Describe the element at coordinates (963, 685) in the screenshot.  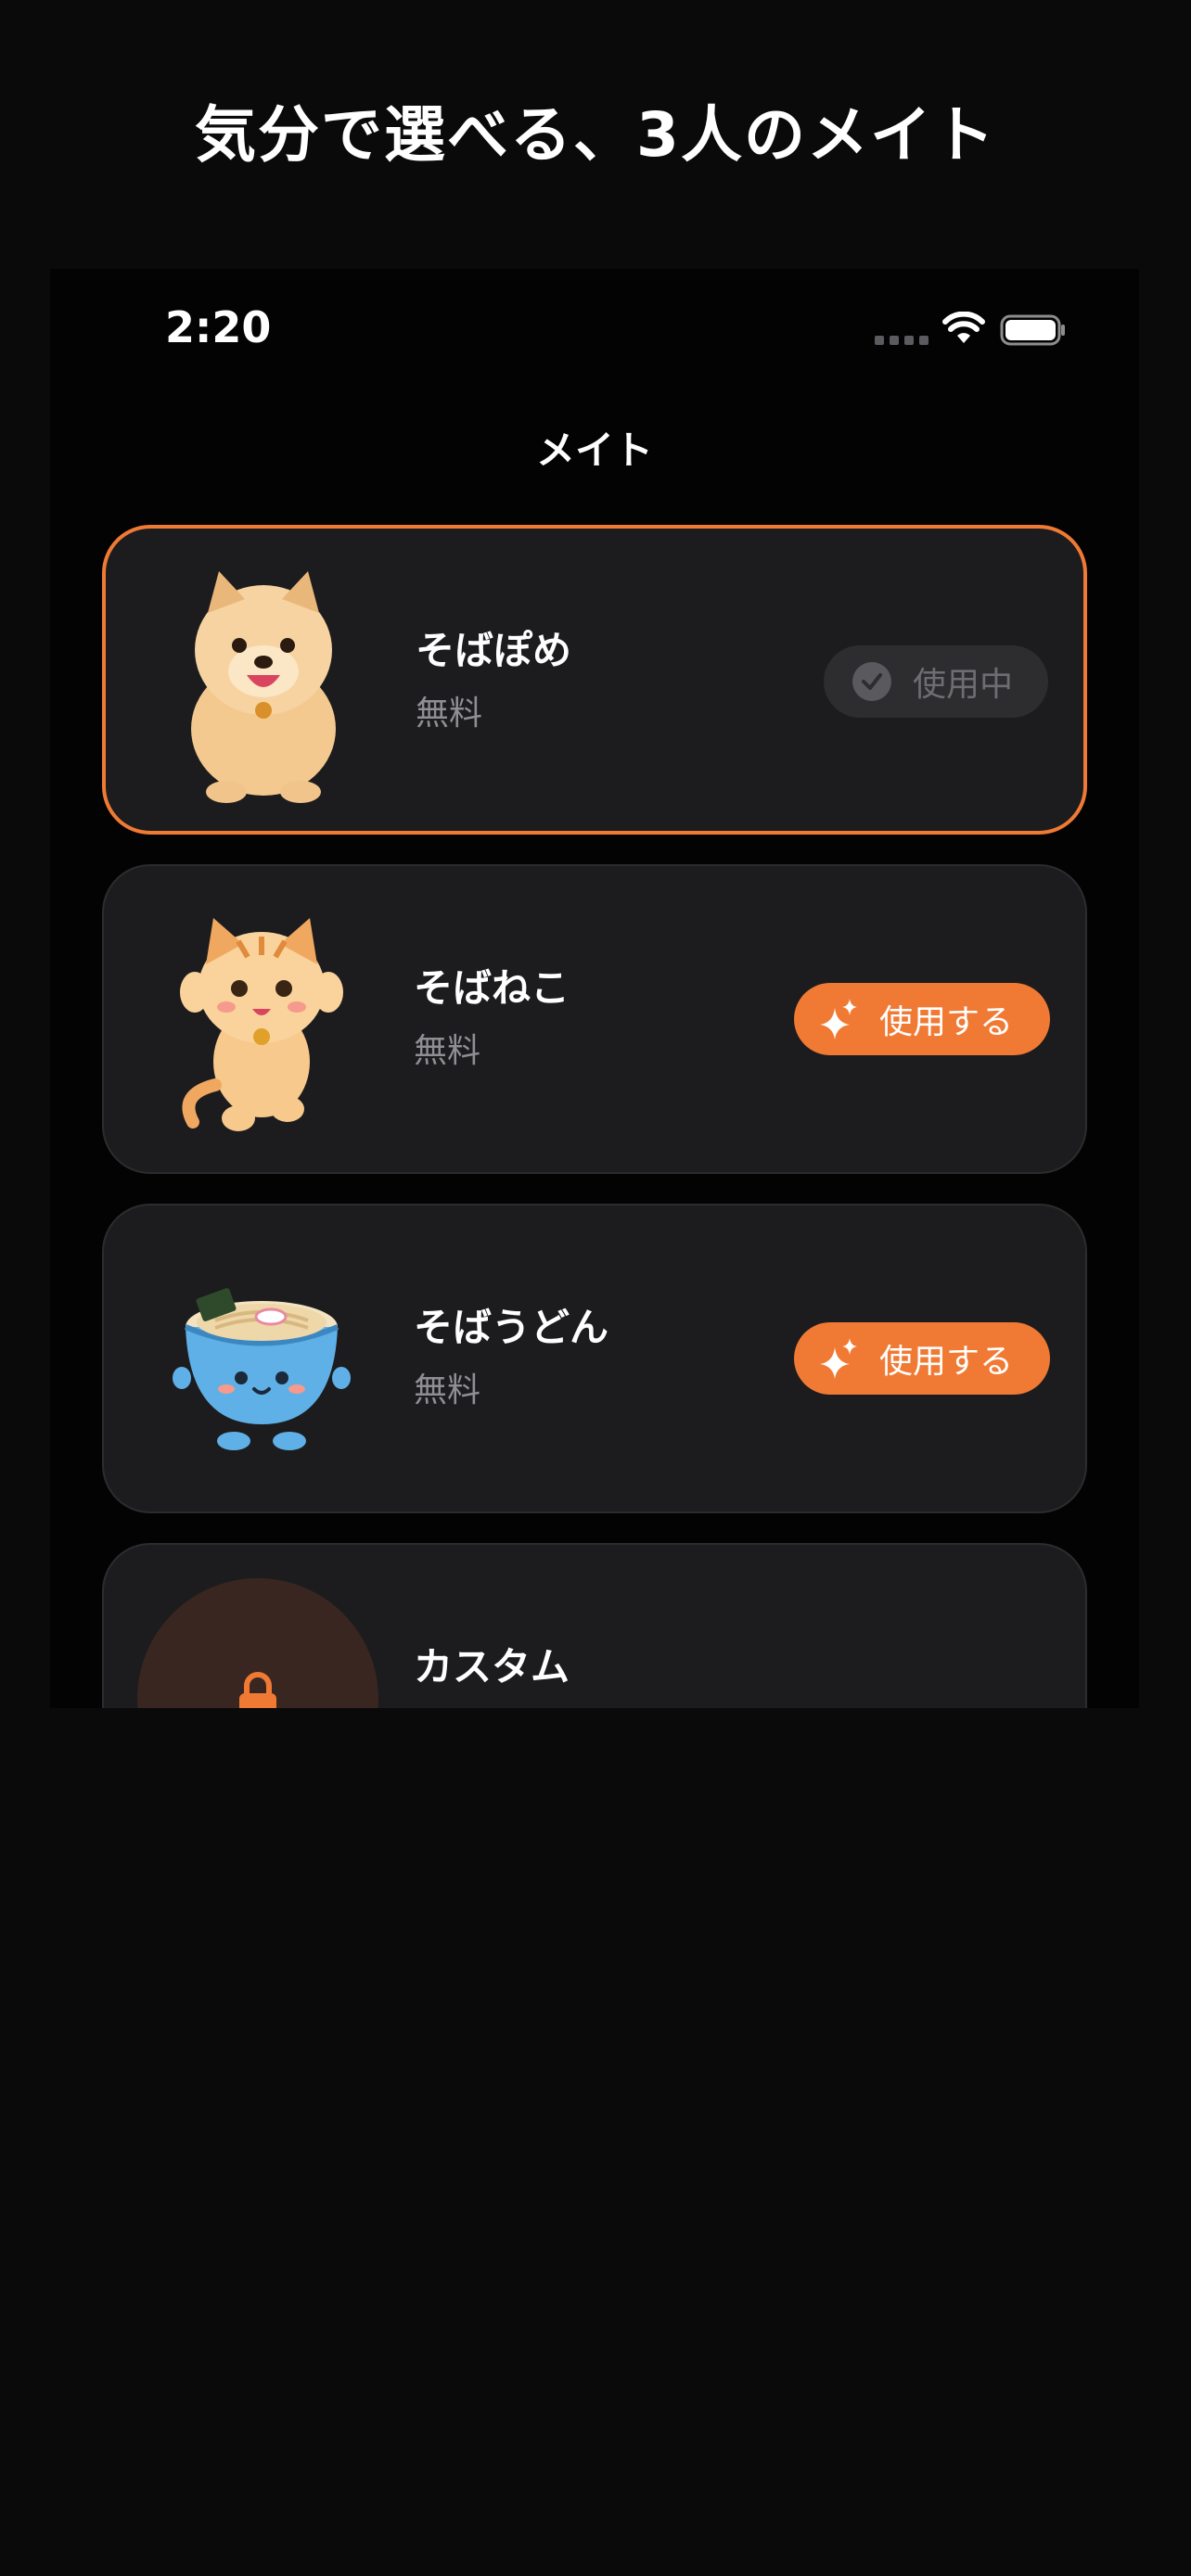
I see `in-use-label: 使用中` at that location.